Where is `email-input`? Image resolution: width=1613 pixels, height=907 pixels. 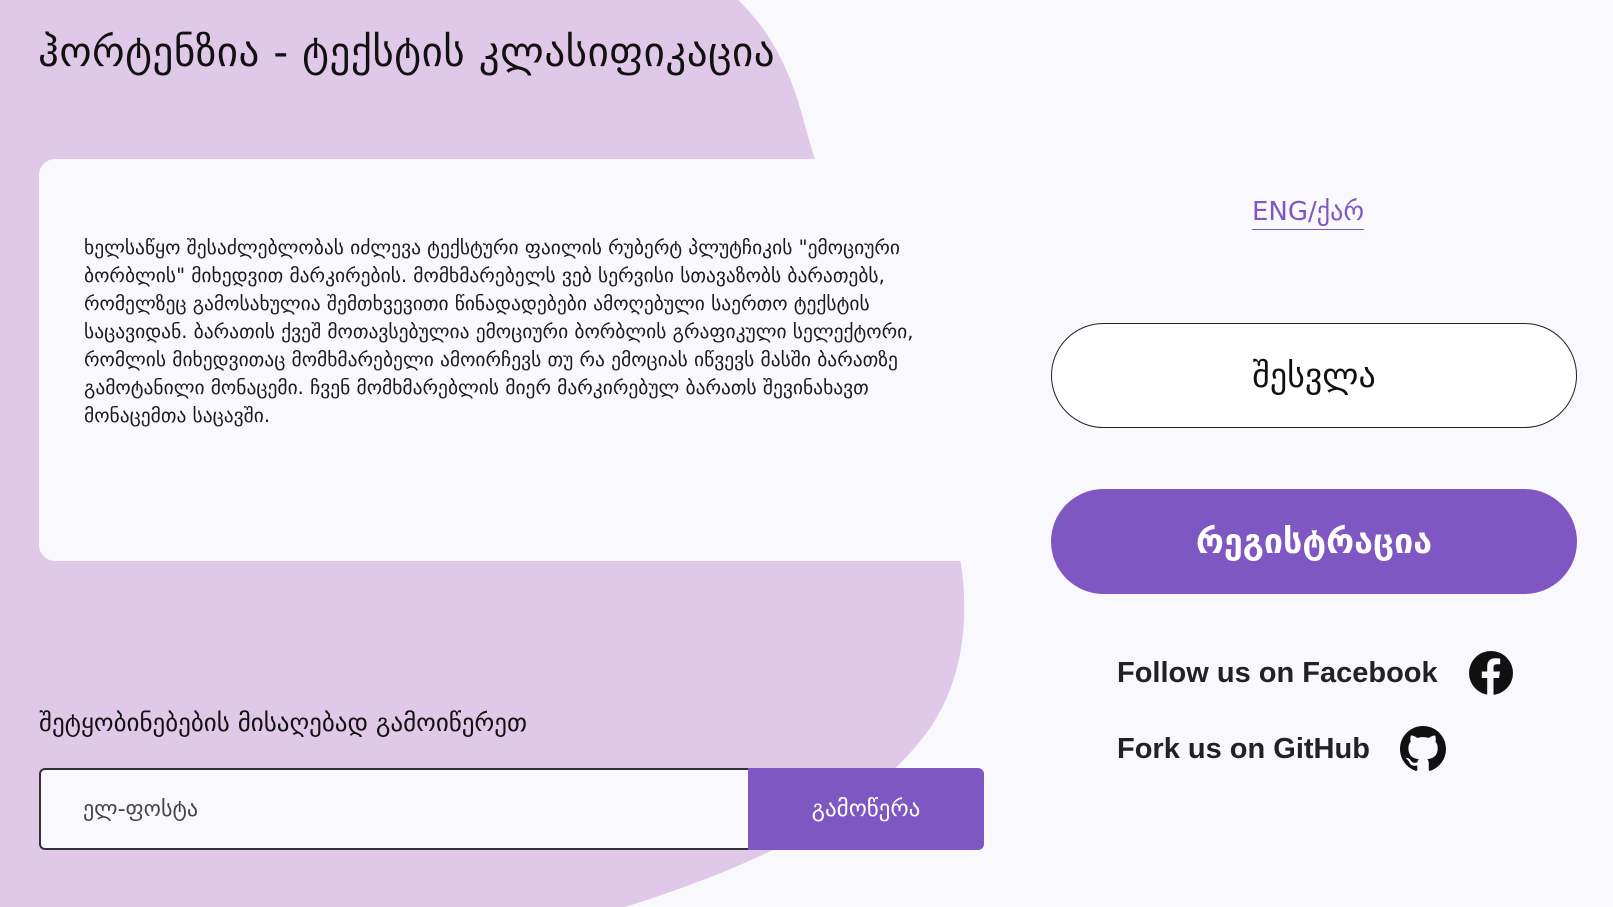
email-input is located at coordinates (393, 809).